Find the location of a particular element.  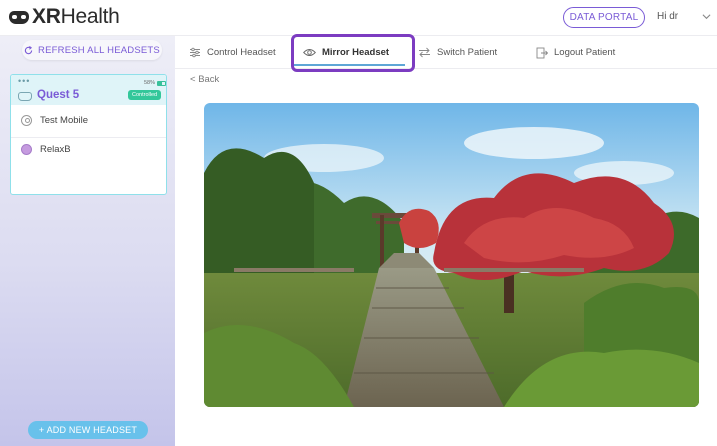

swap-arrows-icon is located at coordinates (424, 52).